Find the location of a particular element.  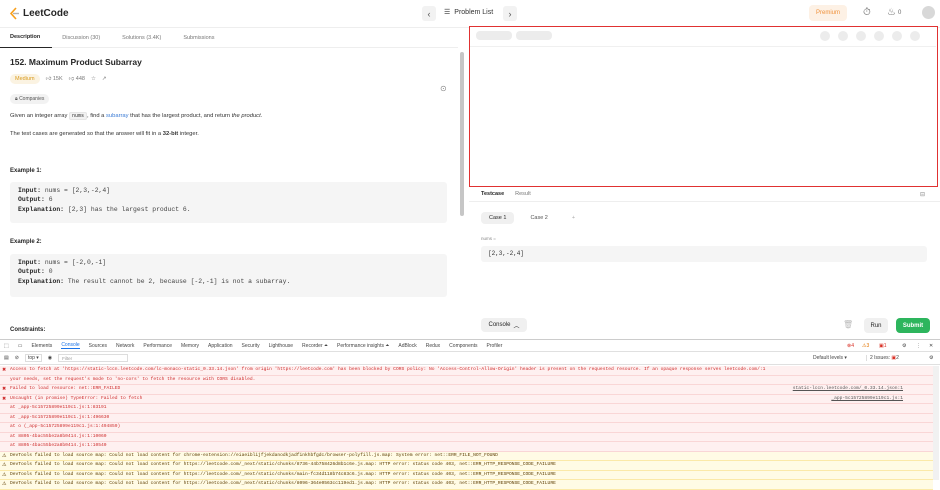

tab-result: Result is located at coordinates (523, 194).